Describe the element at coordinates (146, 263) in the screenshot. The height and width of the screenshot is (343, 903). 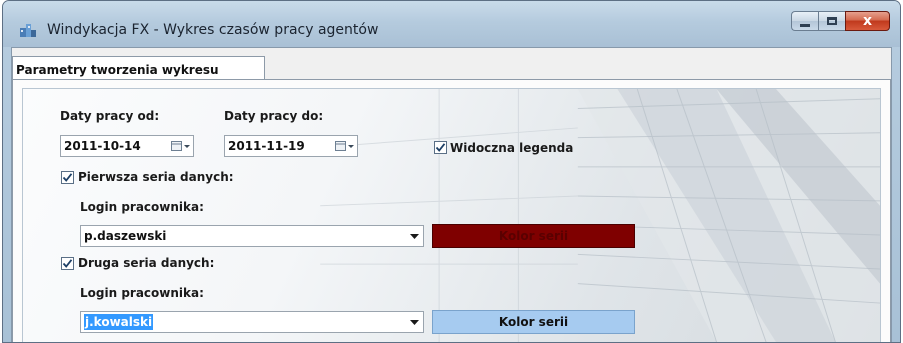
I see `series2-label: Druga seria danych:` at that location.